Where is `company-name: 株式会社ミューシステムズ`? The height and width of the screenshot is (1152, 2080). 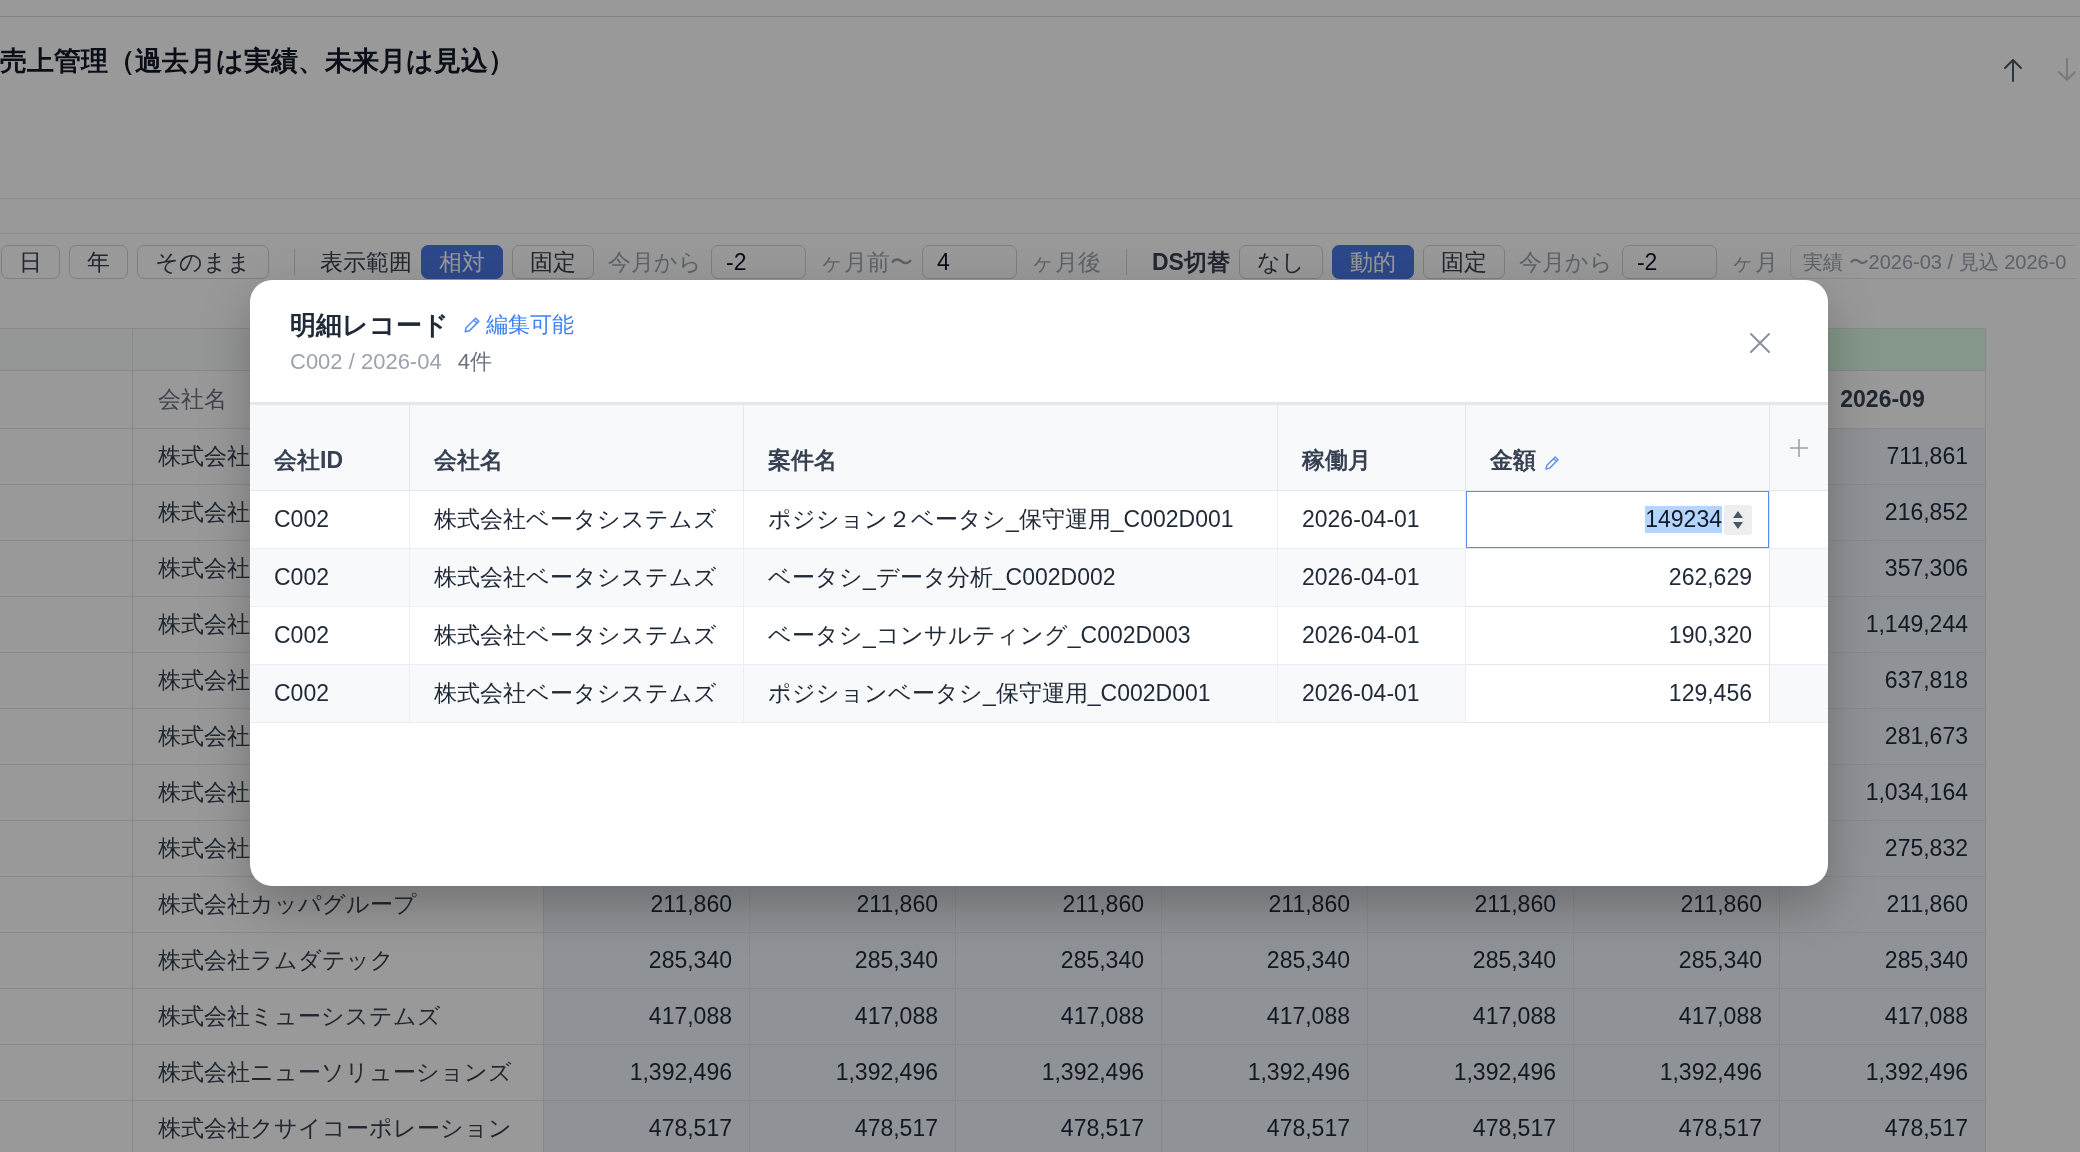
company-name: 株式会社ミューシステムズ is located at coordinates (299, 1016).